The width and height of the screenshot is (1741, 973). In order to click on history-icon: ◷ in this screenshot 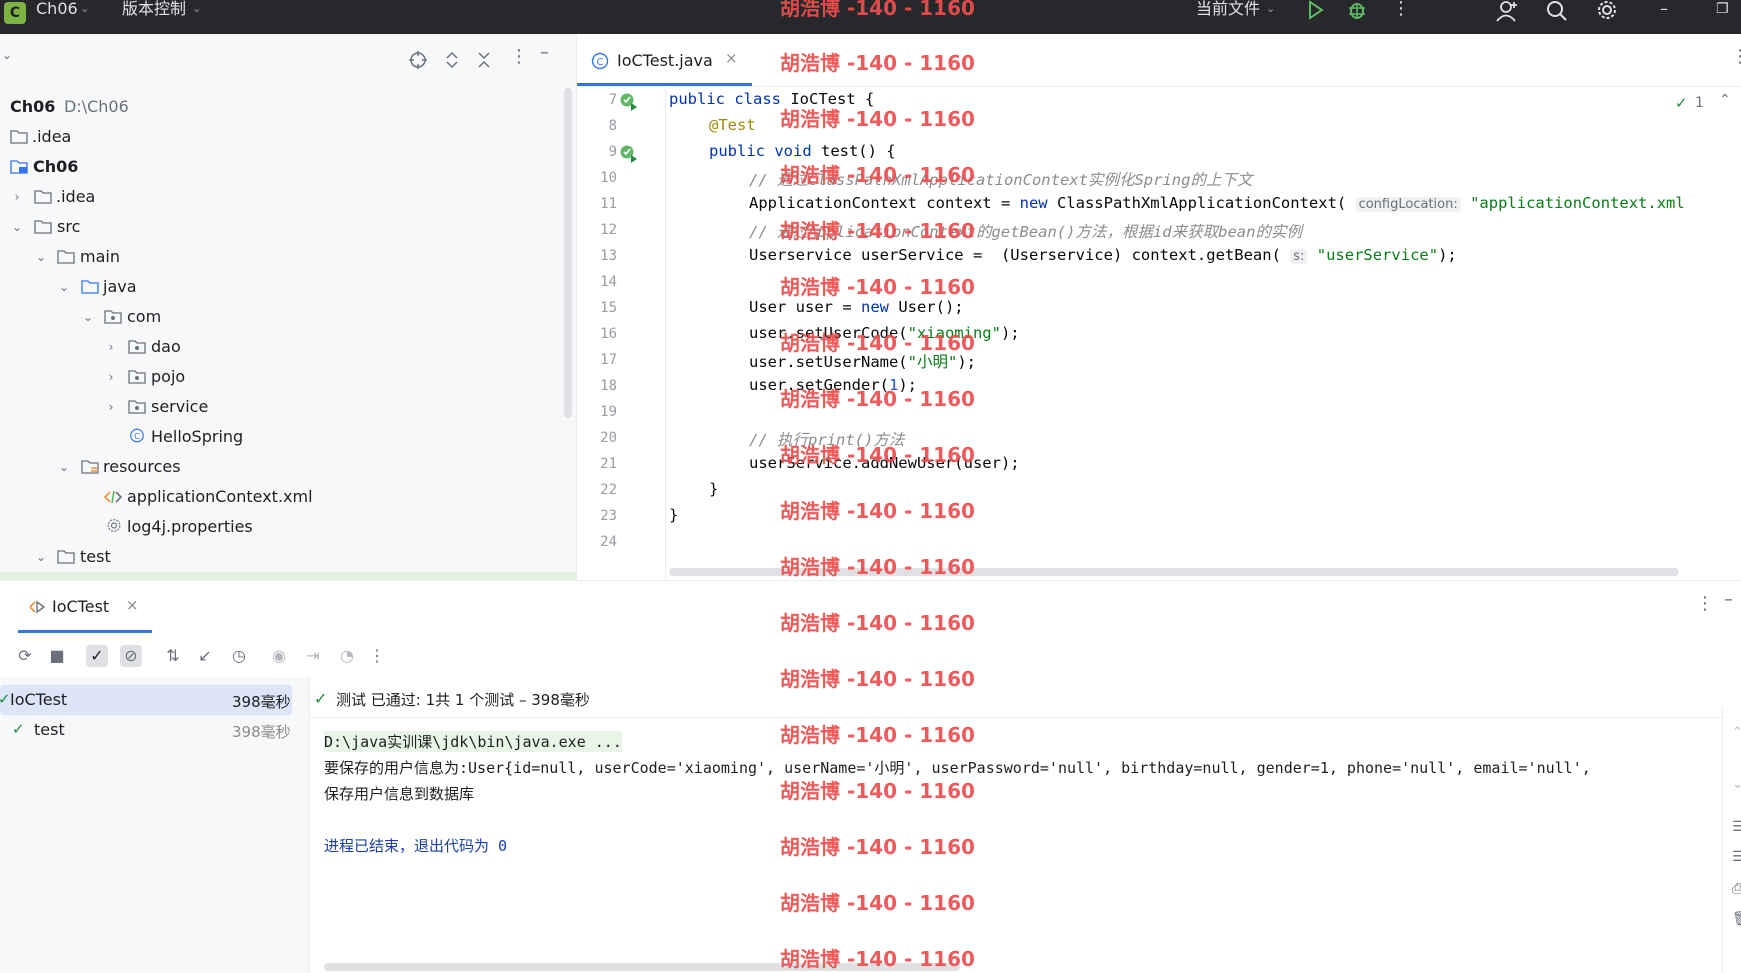, I will do `click(239, 656)`.